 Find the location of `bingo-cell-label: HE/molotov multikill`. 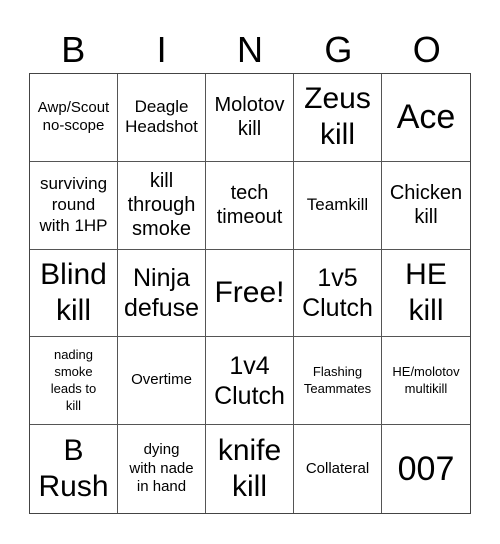

bingo-cell-label: HE/molotov multikill is located at coordinates (425, 381).